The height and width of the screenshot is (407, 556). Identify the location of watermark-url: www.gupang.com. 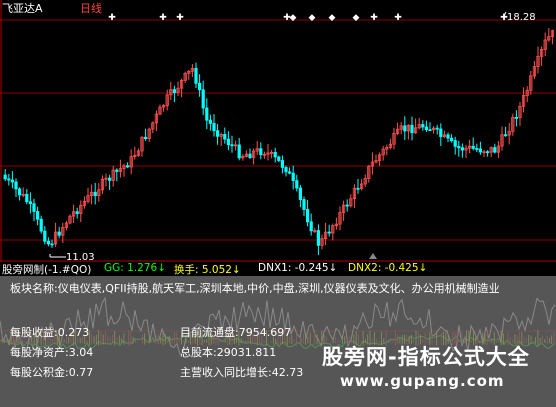
(422, 381).